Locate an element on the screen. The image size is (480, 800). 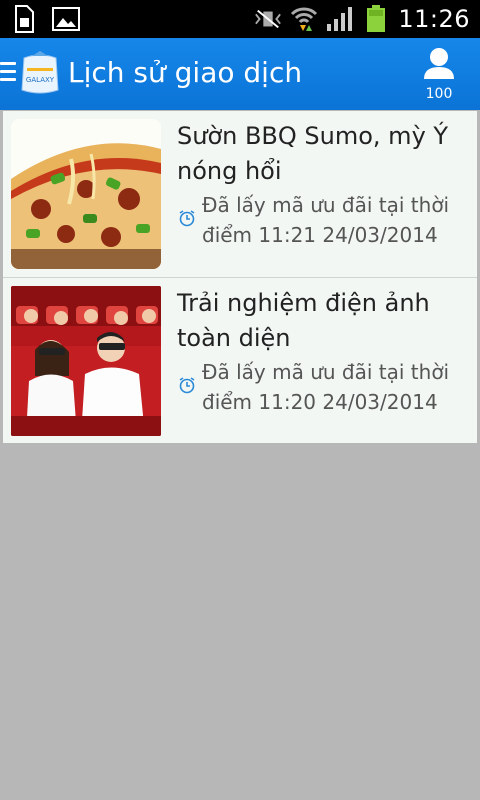
cinema-audience-photo is located at coordinates (86, 361).